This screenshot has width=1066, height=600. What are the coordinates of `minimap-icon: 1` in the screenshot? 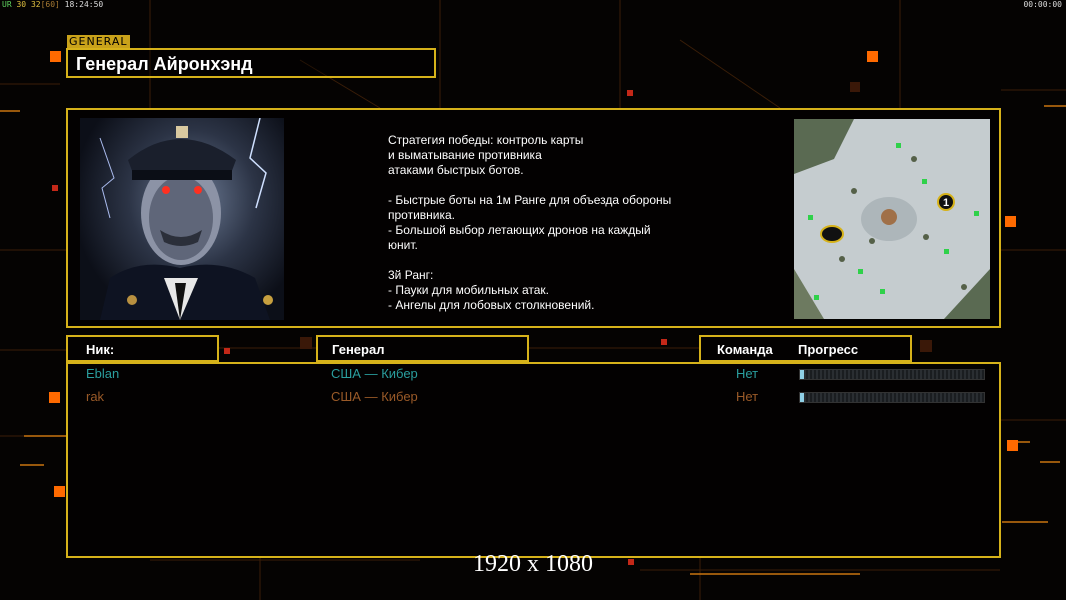 It's located at (892, 219).